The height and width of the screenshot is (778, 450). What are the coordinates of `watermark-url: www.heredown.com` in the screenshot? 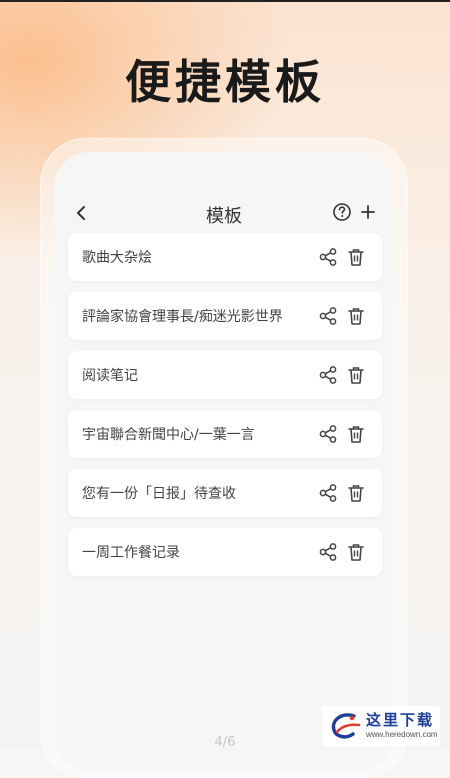 It's located at (402, 734).